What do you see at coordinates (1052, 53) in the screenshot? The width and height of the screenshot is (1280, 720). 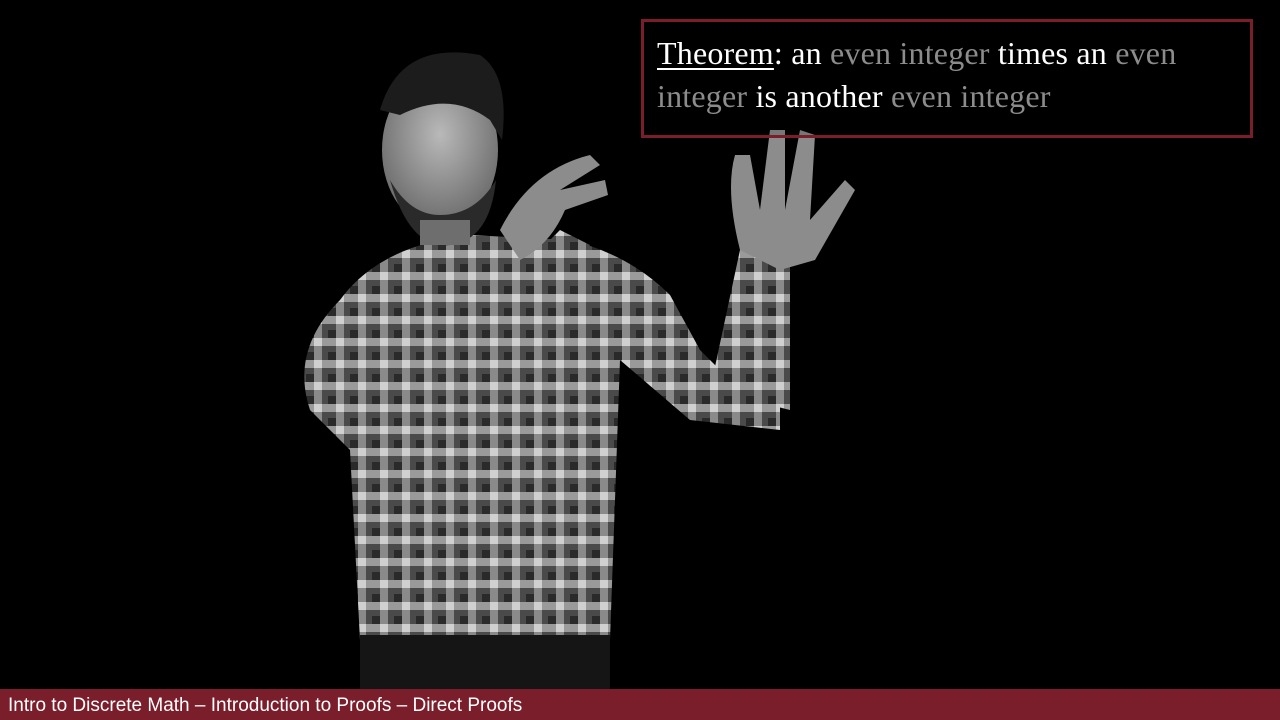 I see `theorem-part: times an` at bounding box center [1052, 53].